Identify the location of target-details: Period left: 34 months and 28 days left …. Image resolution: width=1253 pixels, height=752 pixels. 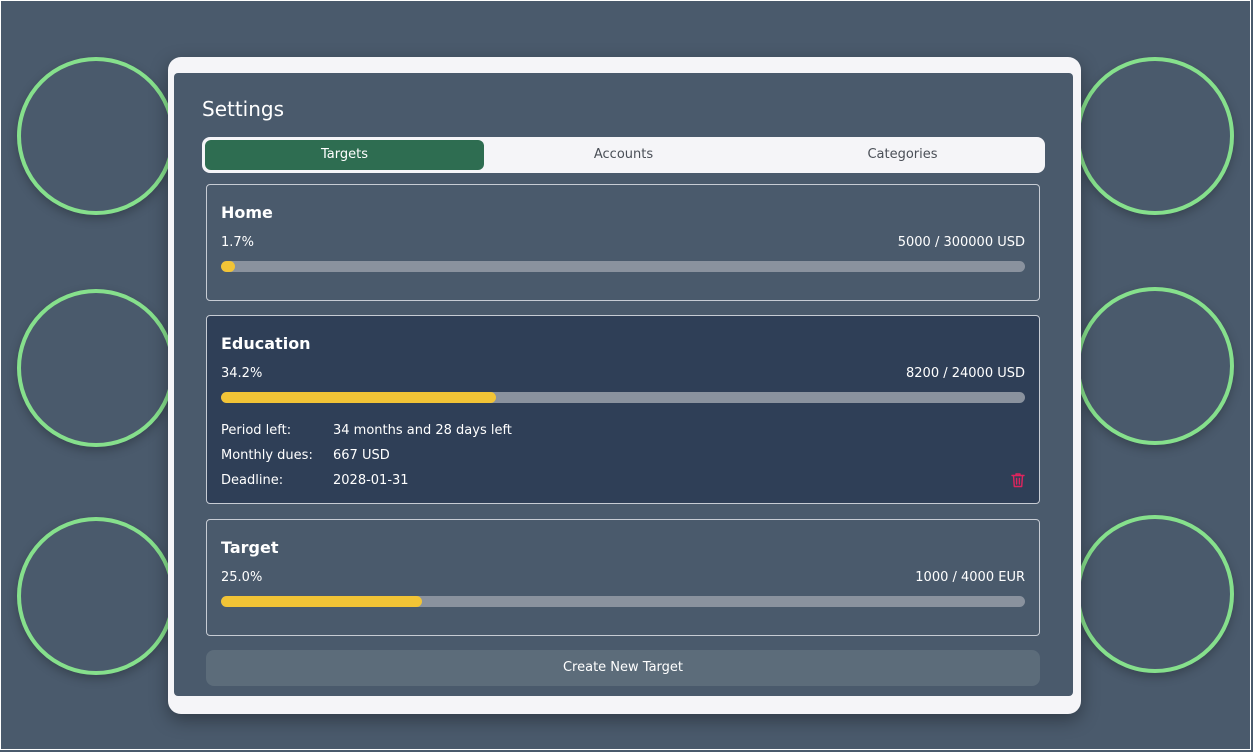
(366, 455).